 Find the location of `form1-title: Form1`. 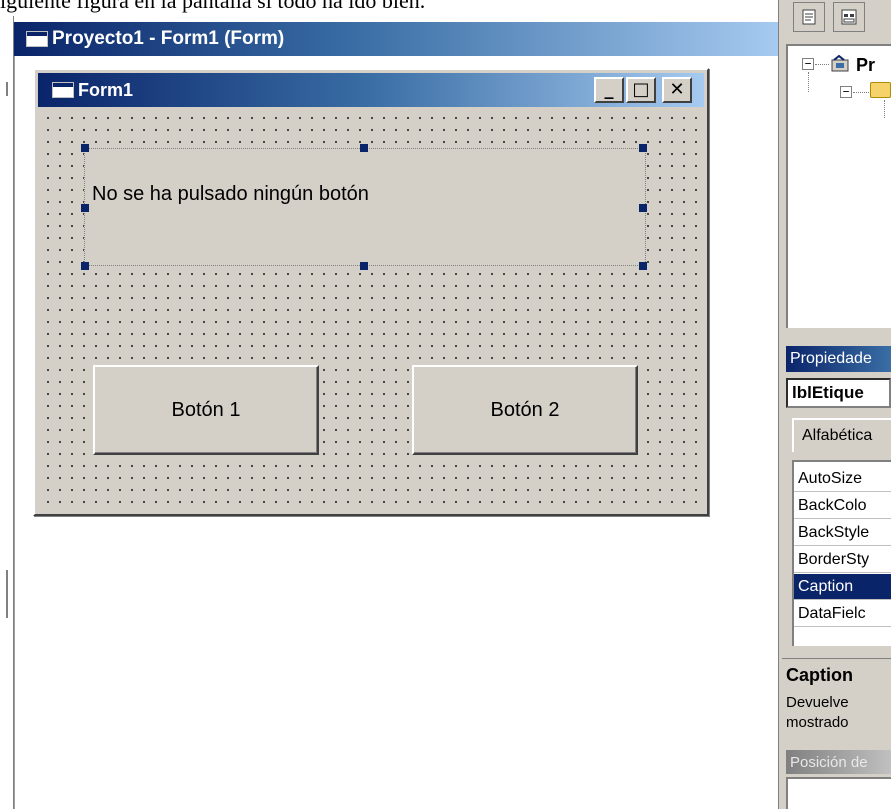

form1-title: Form1 is located at coordinates (106, 89).